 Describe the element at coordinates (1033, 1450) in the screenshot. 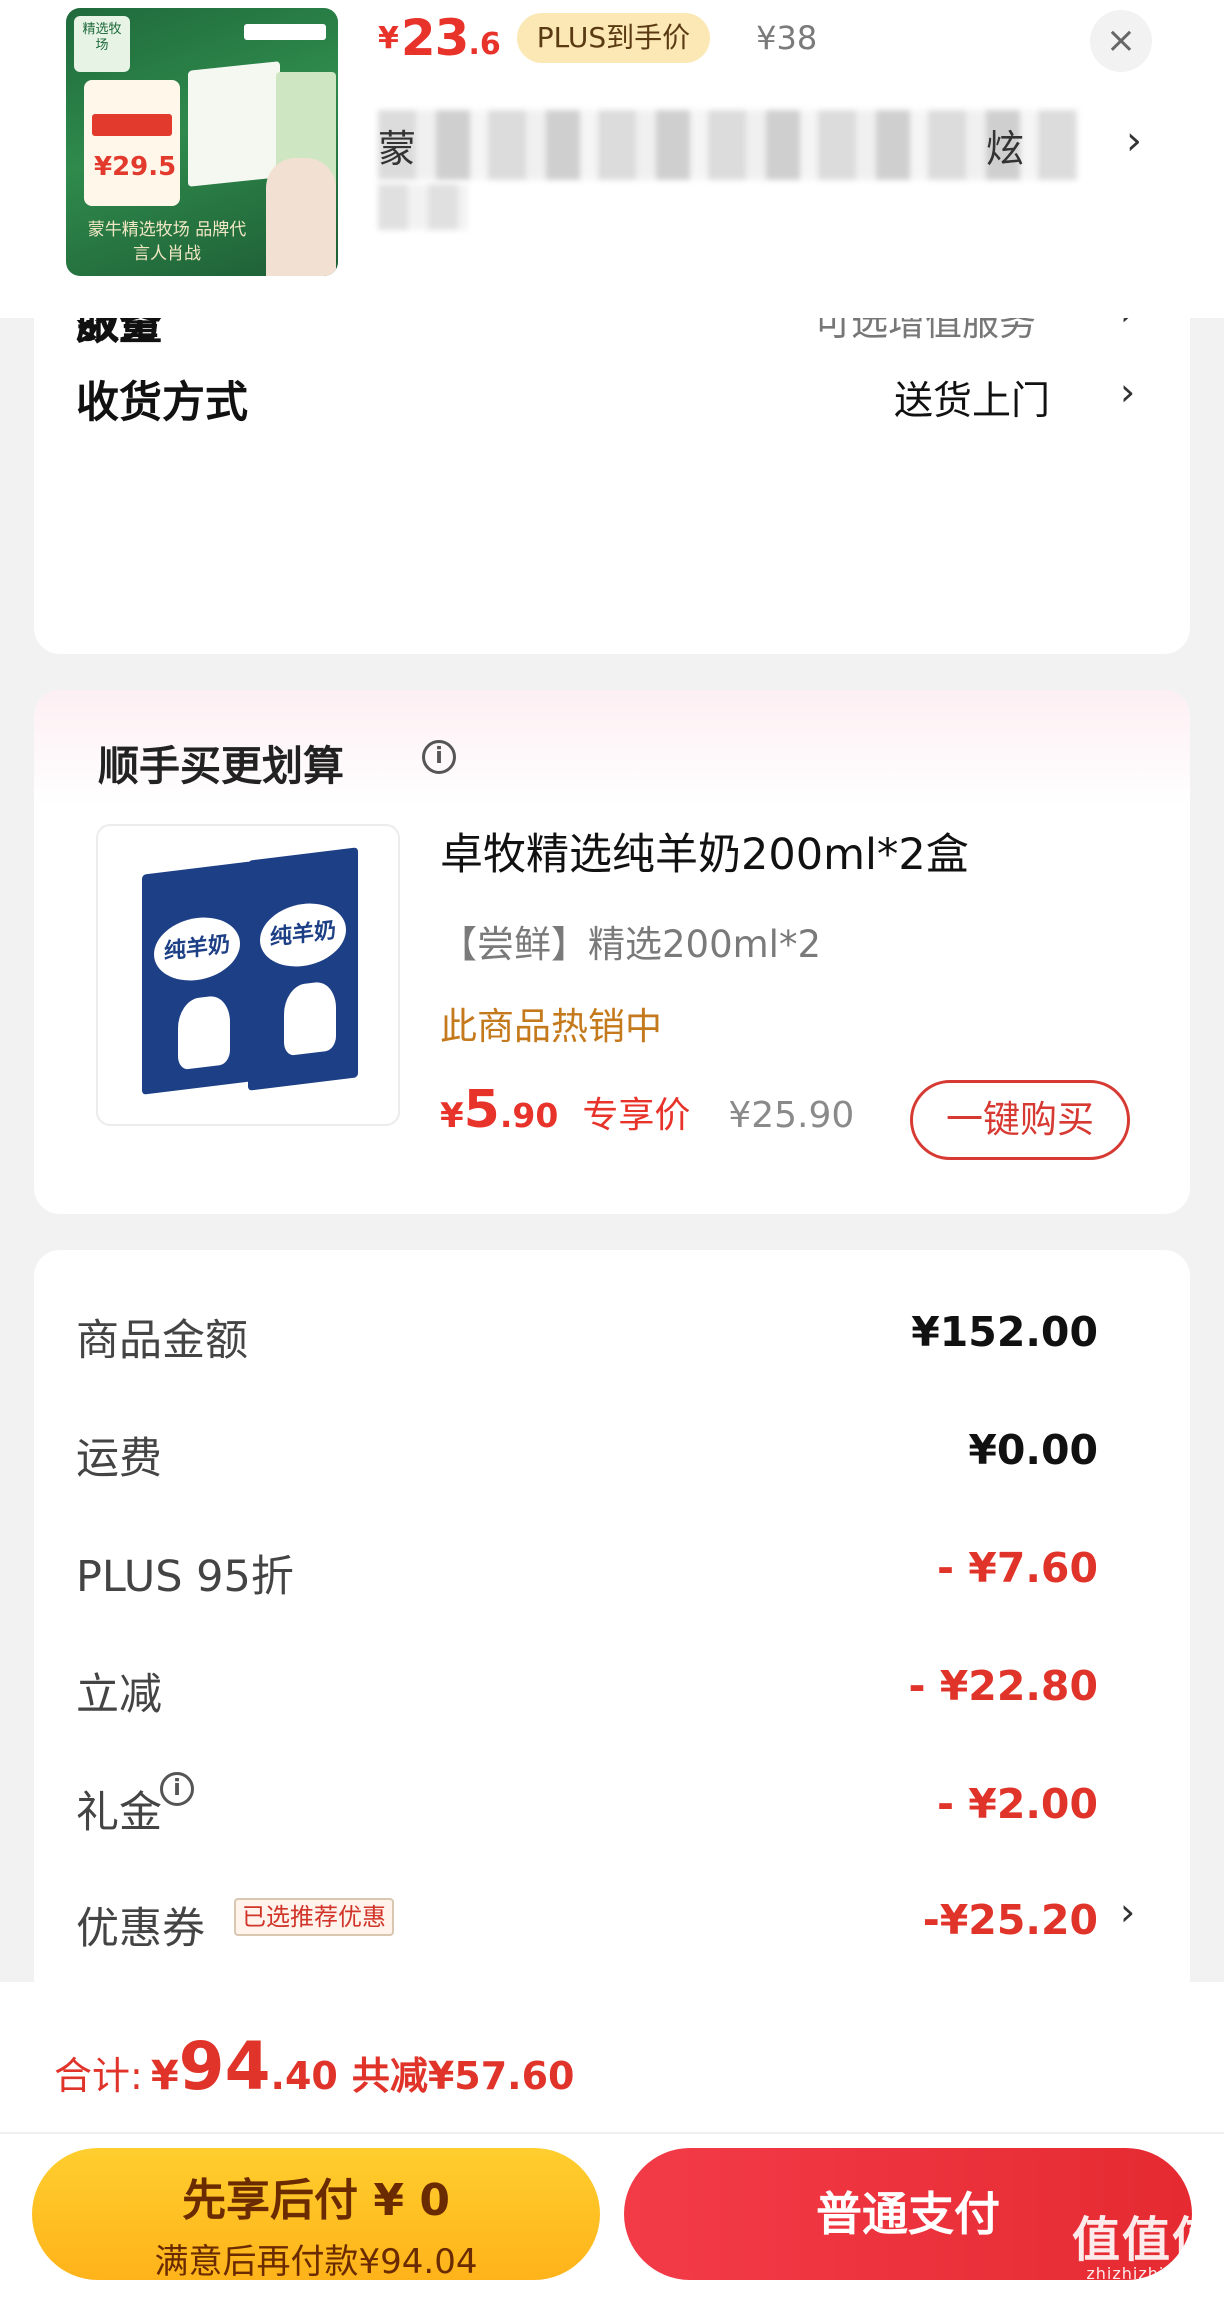

I see `amount-row-value: ¥0.00` at that location.